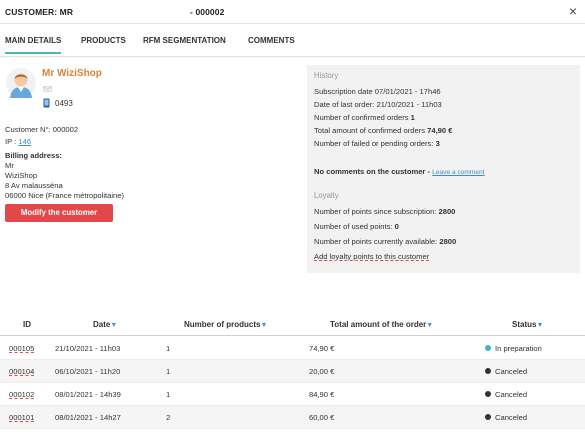  What do you see at coordinates (88, 417) in the screenshot?
I see `order-date: 08/01/2021 - 14h27` at bounding box center [88, 417].